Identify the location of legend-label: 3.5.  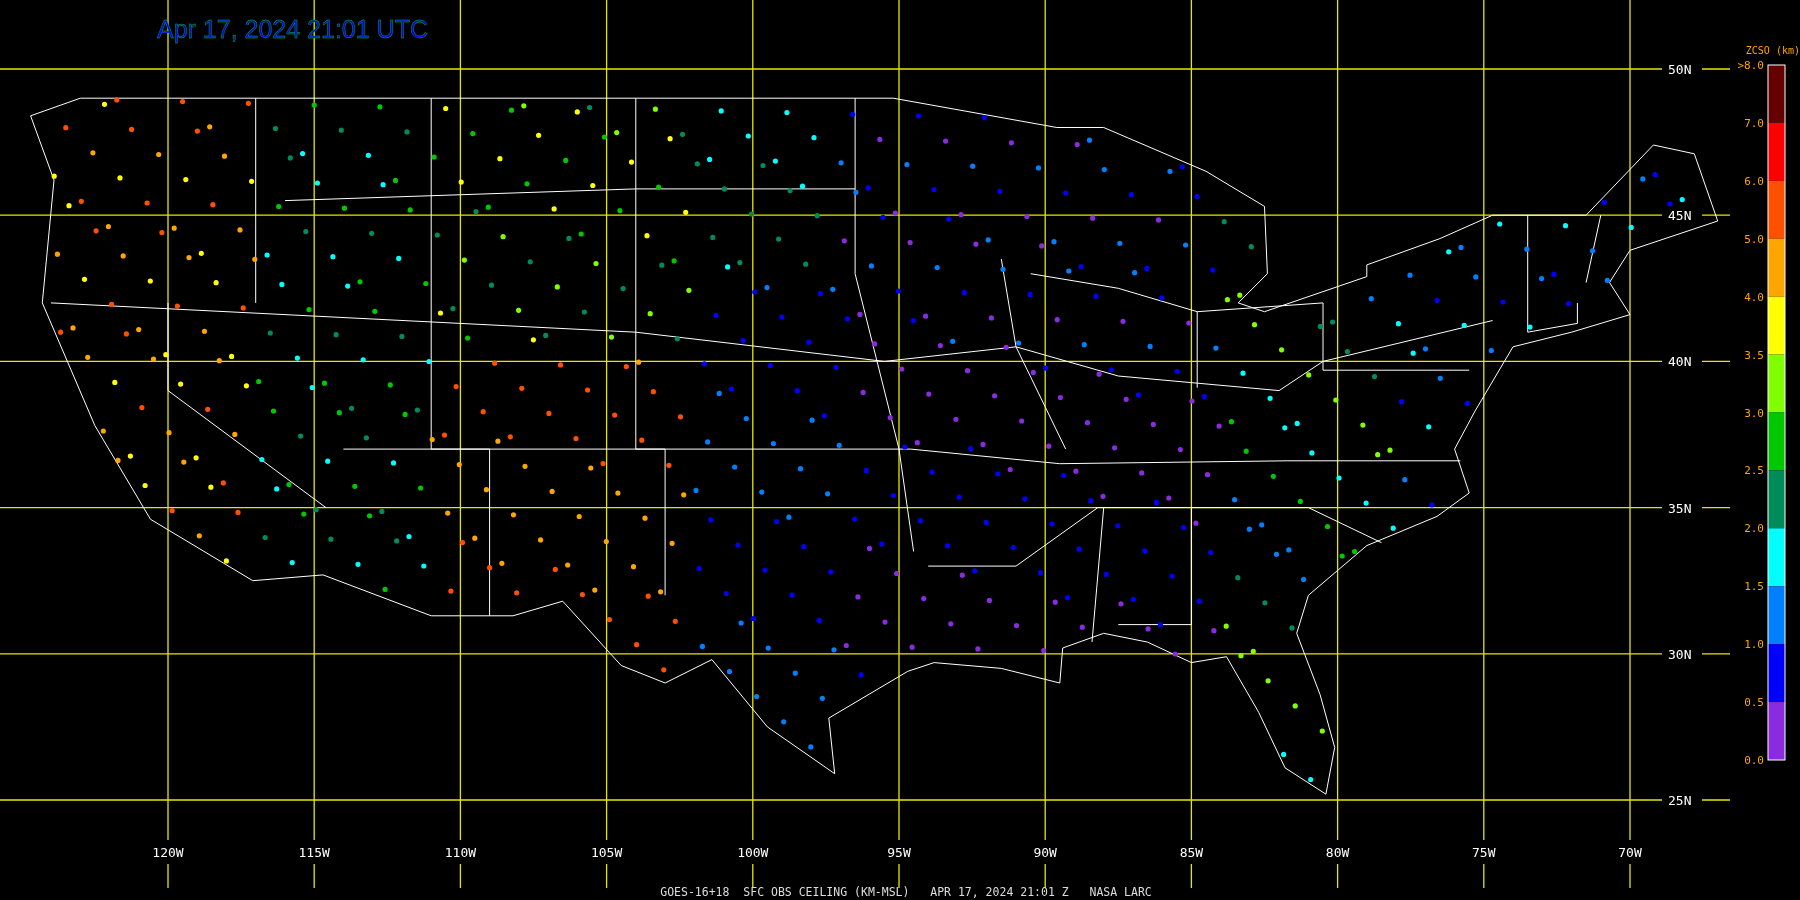
(1754, 355).